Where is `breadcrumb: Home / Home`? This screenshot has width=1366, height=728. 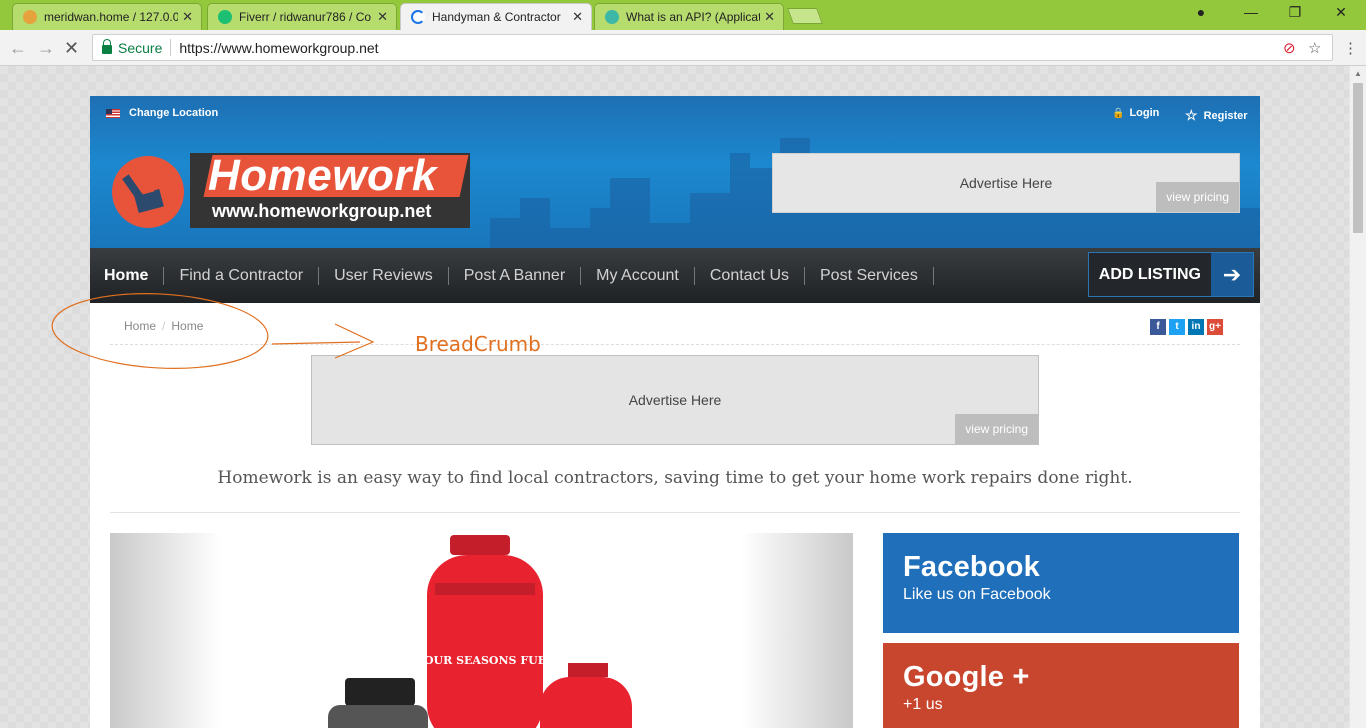 breadcrumb: Home / Home is located at coordinates (164, 326).